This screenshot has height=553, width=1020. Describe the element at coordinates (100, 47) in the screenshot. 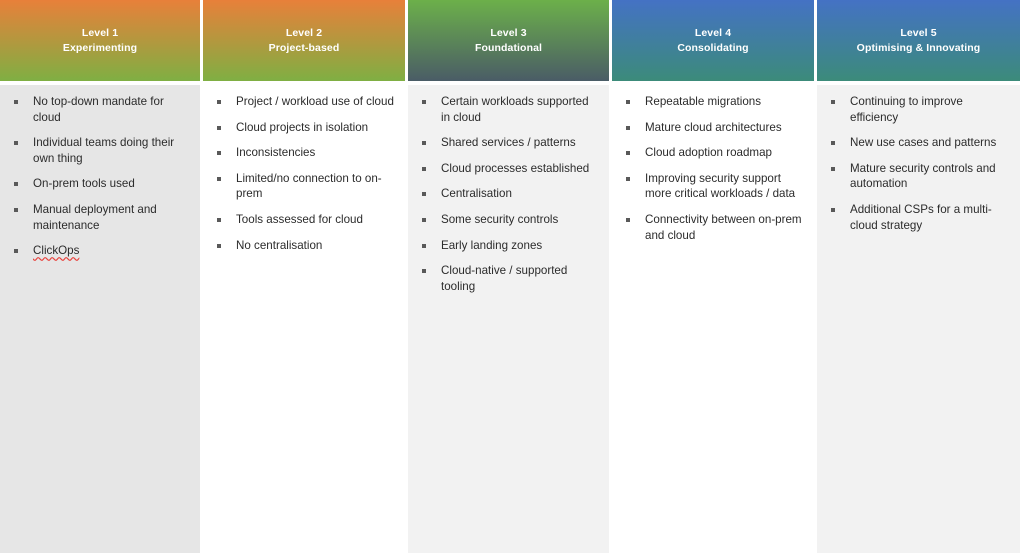

I see `column-level-name: Experimenting` at that location.